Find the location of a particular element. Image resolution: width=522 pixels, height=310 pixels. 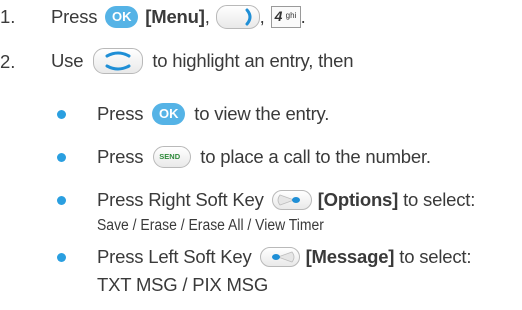

bullet-1-press: Press is located at coordinates (120, 113).